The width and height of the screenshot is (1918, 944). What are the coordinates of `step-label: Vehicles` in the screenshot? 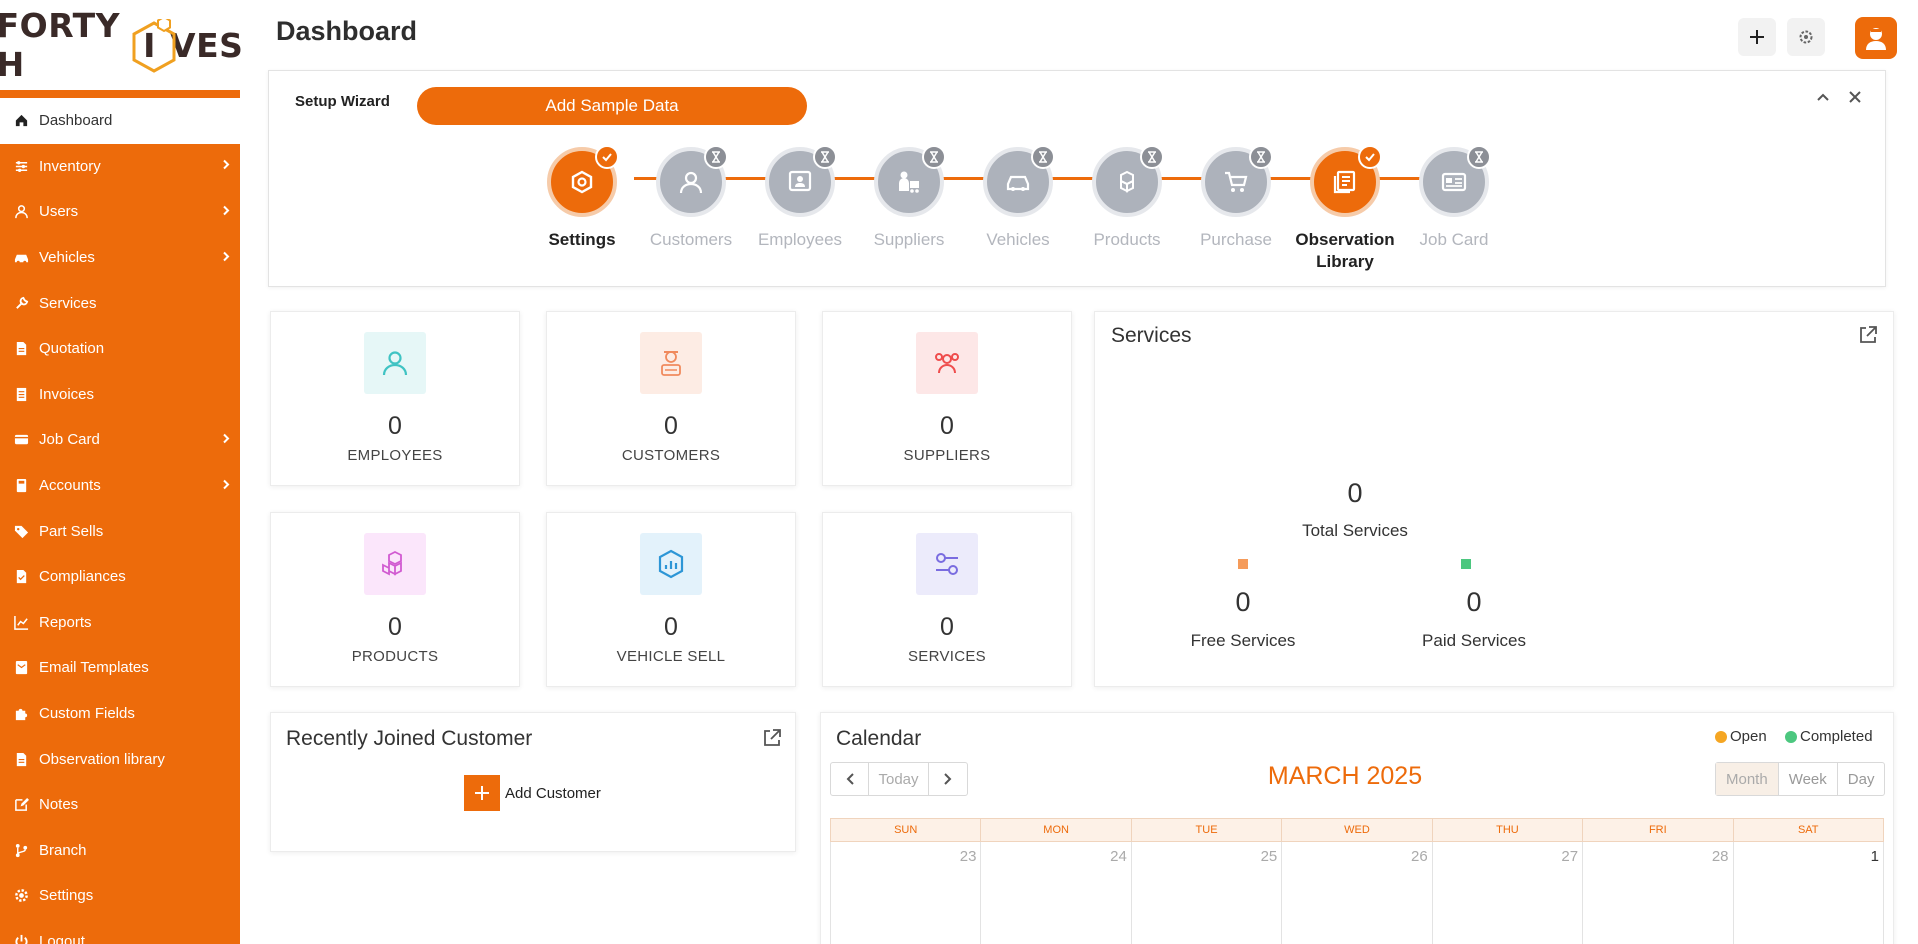 It's located at (1018, 239).